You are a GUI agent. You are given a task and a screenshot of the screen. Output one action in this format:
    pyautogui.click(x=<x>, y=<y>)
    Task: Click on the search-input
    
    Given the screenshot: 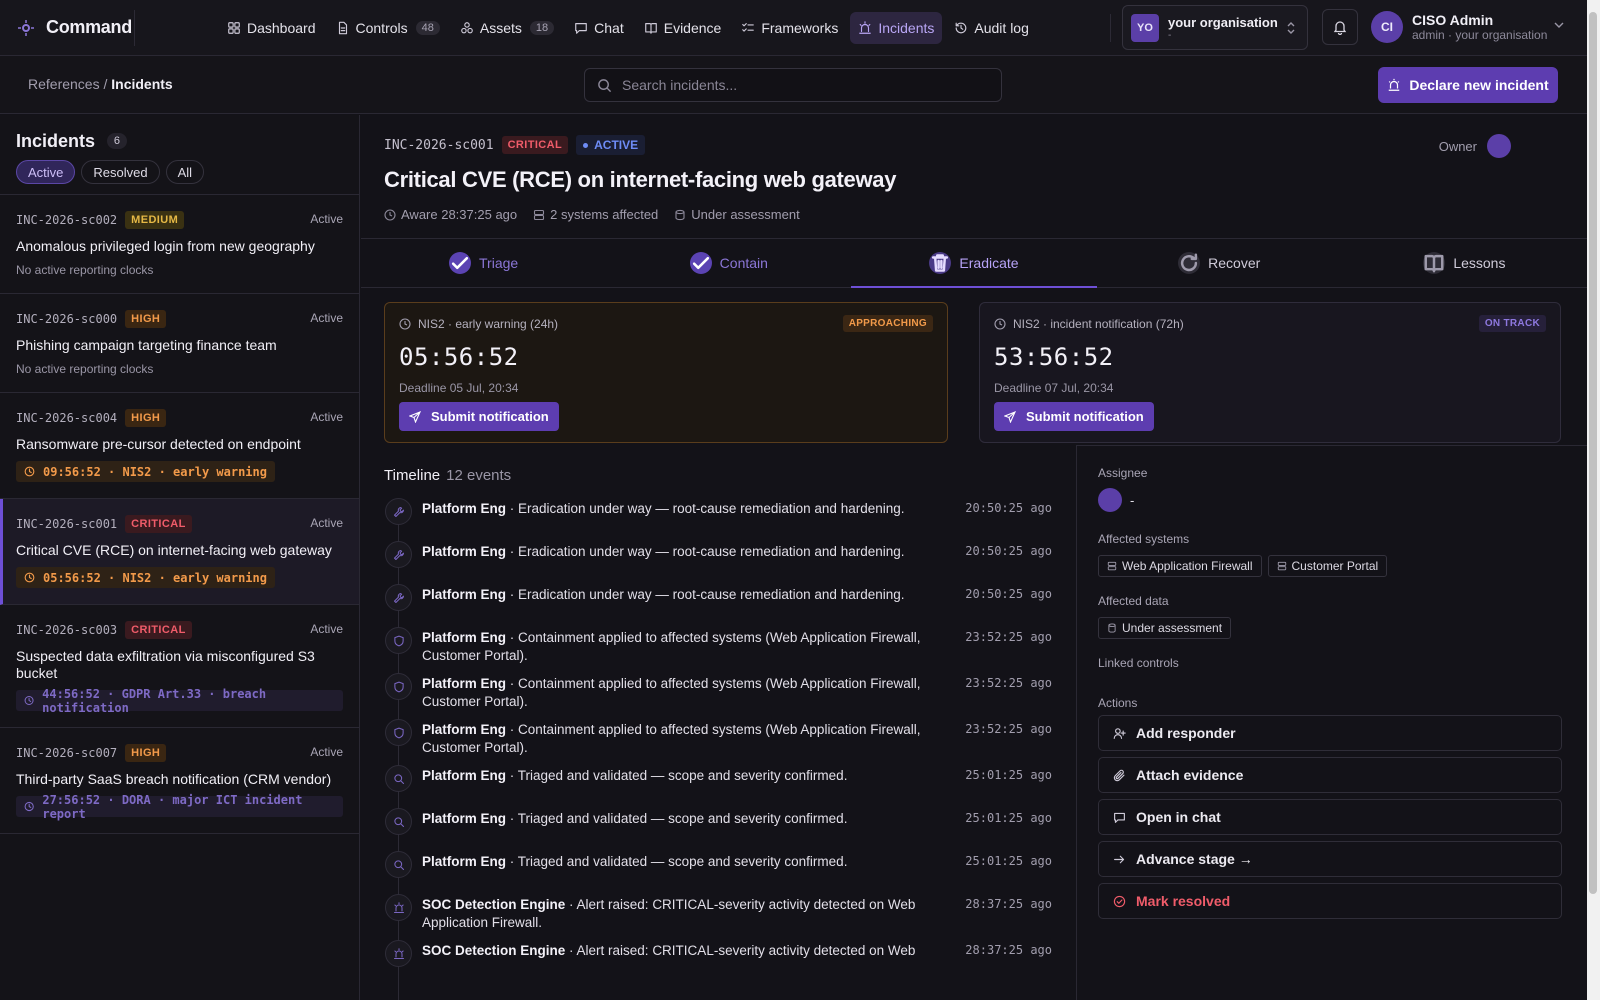 What is the action you would take?
    pyautogui.click(x=807, y=85)
    